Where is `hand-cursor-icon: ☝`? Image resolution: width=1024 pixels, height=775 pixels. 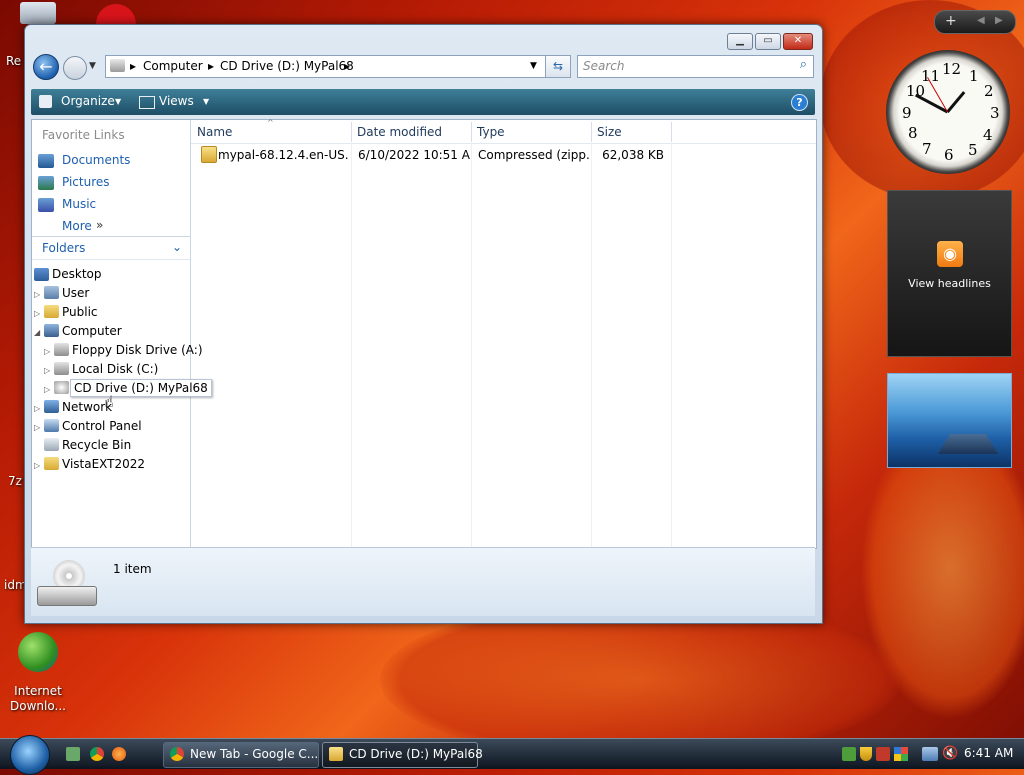
hand-cursor-icon: ☝ is located at coordinates (109, 401).